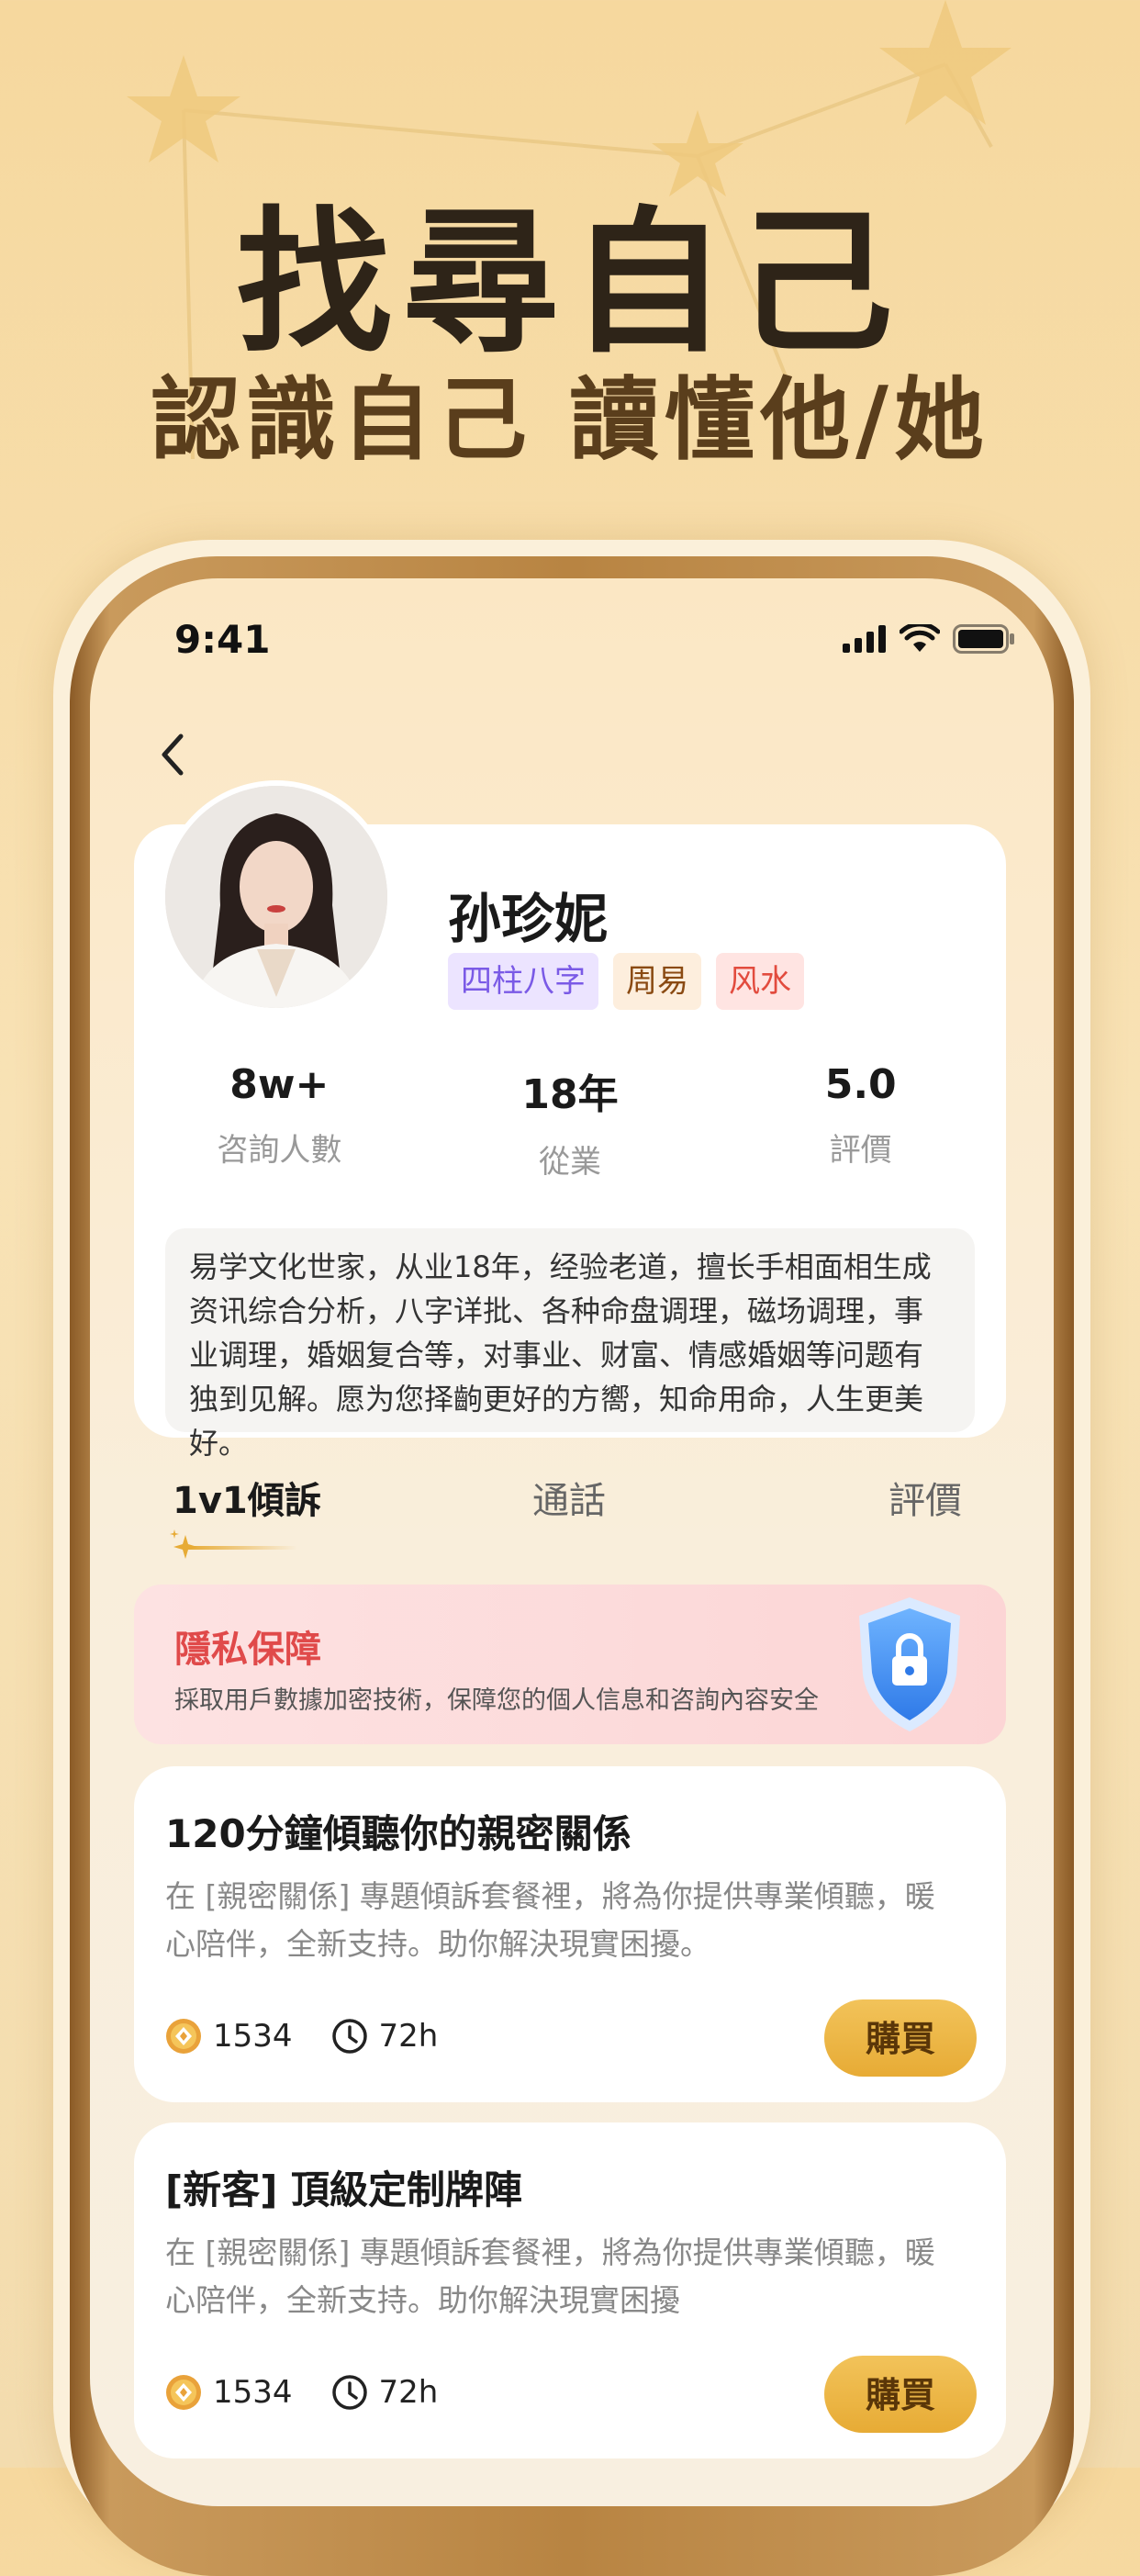  What do you see at coordinates (860, 1121) in the screenshot?
I see `stat-rating: 5.0 評價` at bounding box center [860, 1121].